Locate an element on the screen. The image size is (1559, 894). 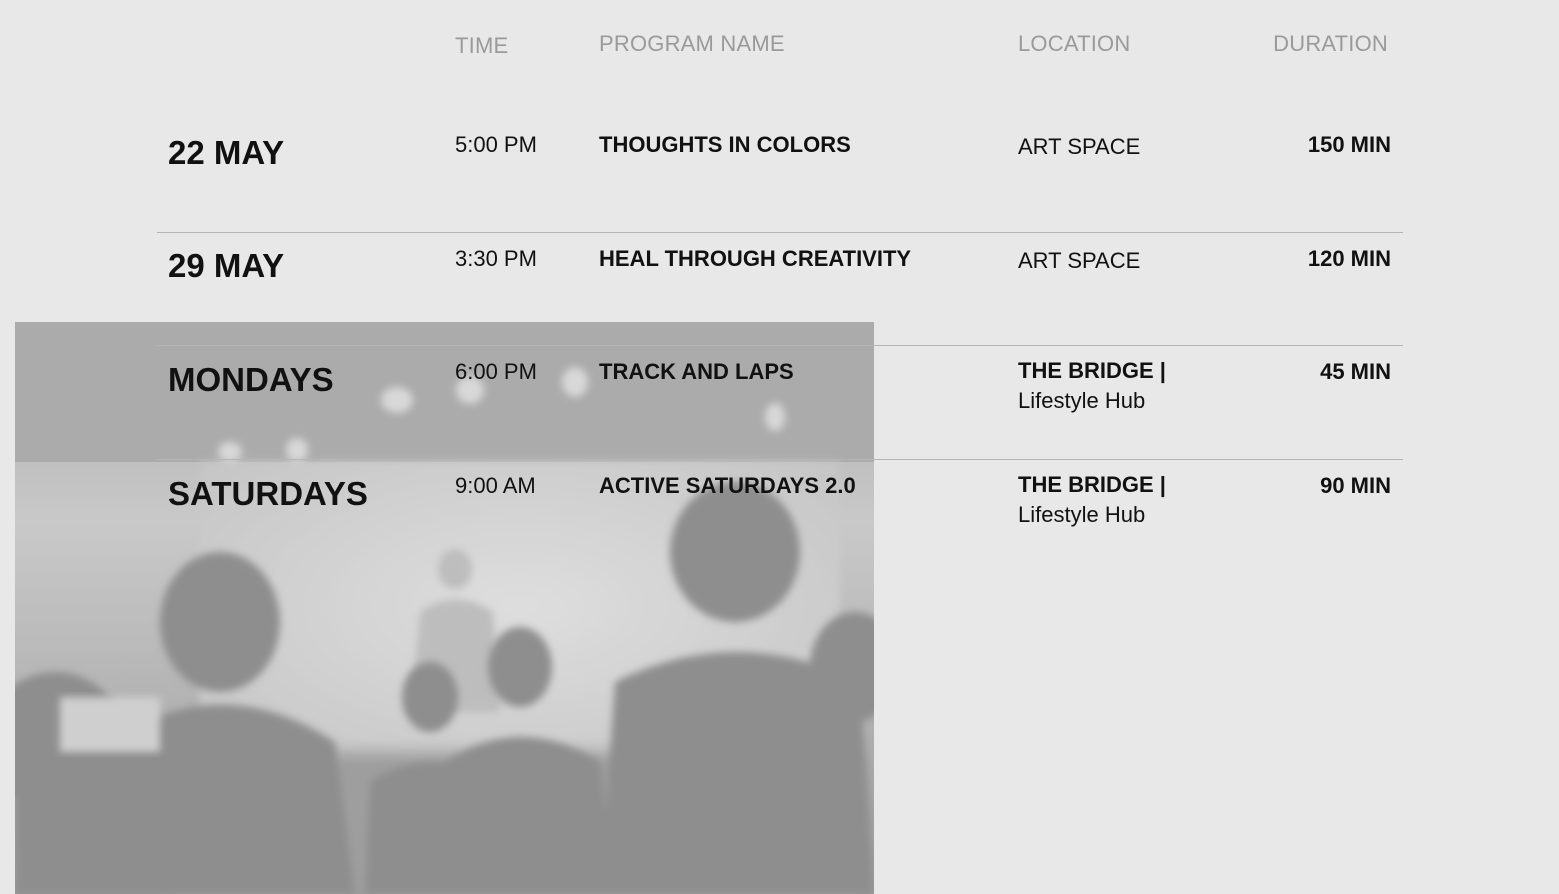
event-duration: 120 MIN is located at coordinates (1349, 258).